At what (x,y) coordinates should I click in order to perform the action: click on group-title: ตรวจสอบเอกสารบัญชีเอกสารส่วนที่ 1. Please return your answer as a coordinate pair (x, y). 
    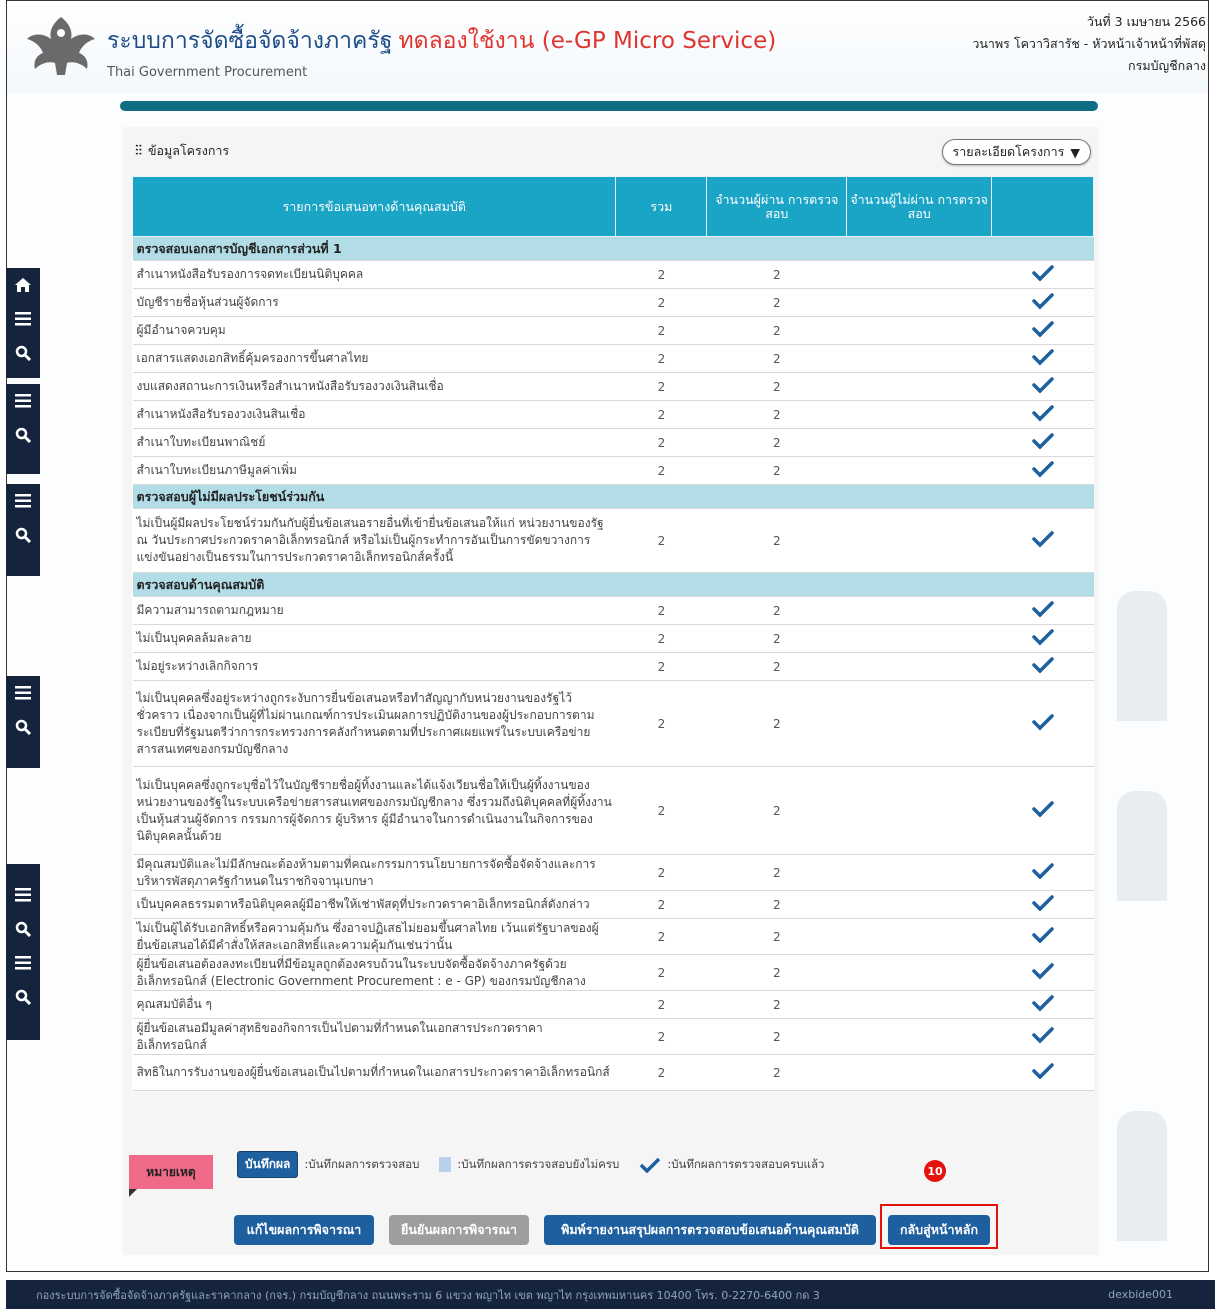
    Looking at the image, I should click on (613, 248).